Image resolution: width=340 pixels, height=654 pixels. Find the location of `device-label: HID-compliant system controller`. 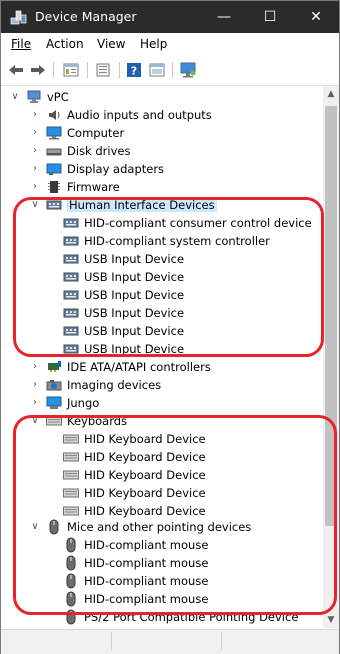

device-label: HID-compliant system controller is located at coordinates (177, 240).